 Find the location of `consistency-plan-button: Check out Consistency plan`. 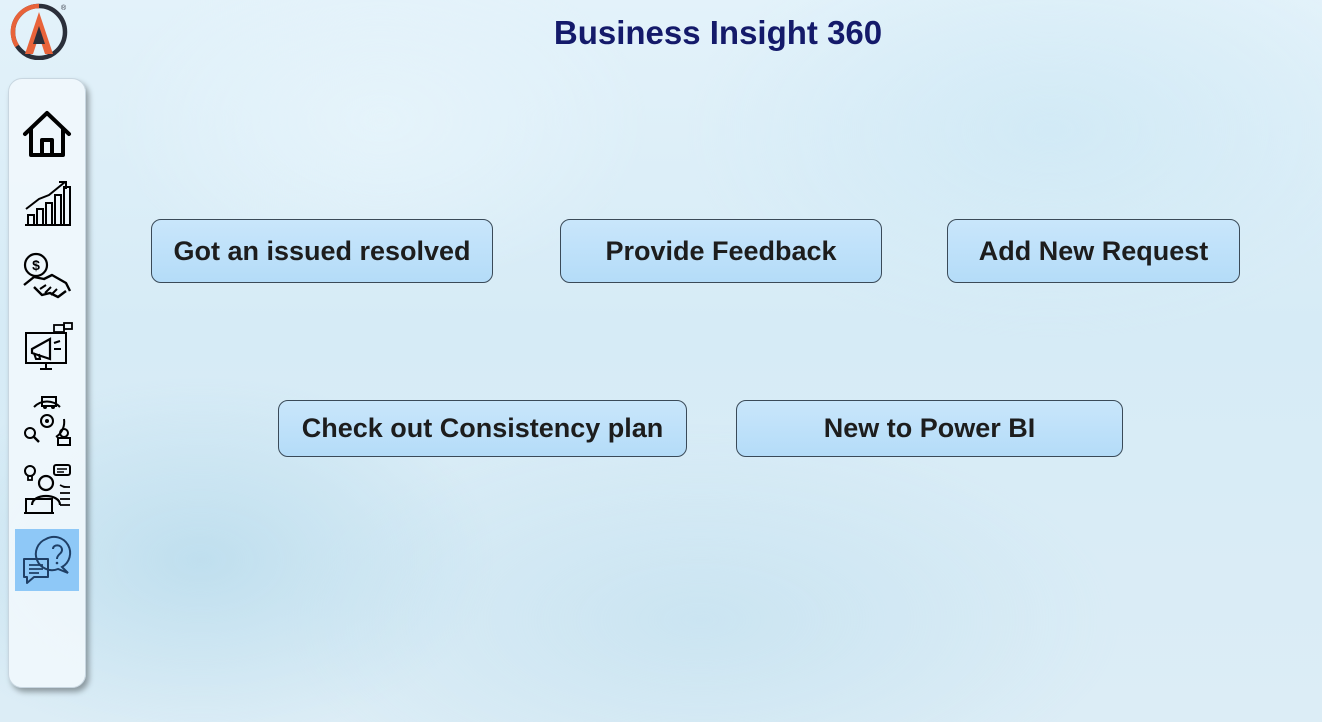

consistency-plan-button: Check out Consistency plan is located at coordinates (482, 428).